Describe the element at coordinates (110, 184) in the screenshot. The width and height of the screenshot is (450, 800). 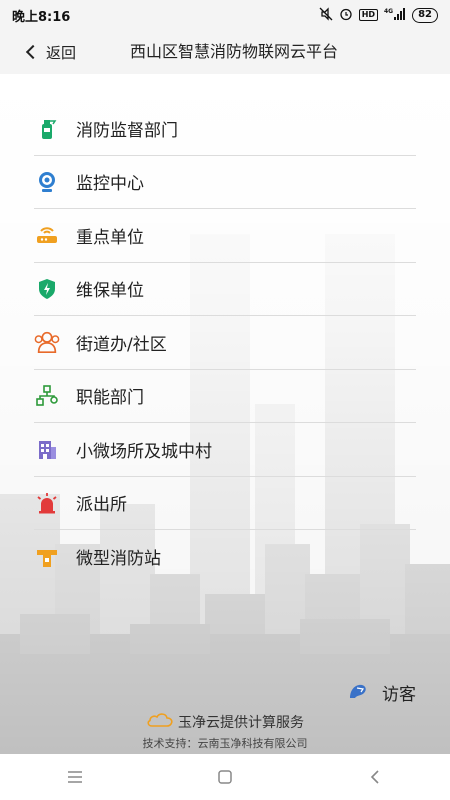
I see `menu-item-label: 监控中心` at that location.